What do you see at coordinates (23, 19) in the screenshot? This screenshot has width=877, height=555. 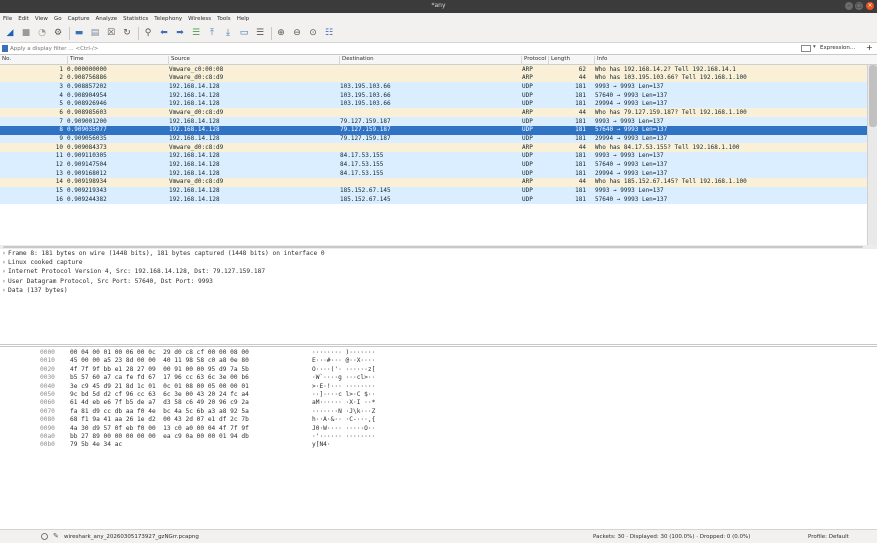 I see `menu-edit: Edit` at bounding box center [23, 19].